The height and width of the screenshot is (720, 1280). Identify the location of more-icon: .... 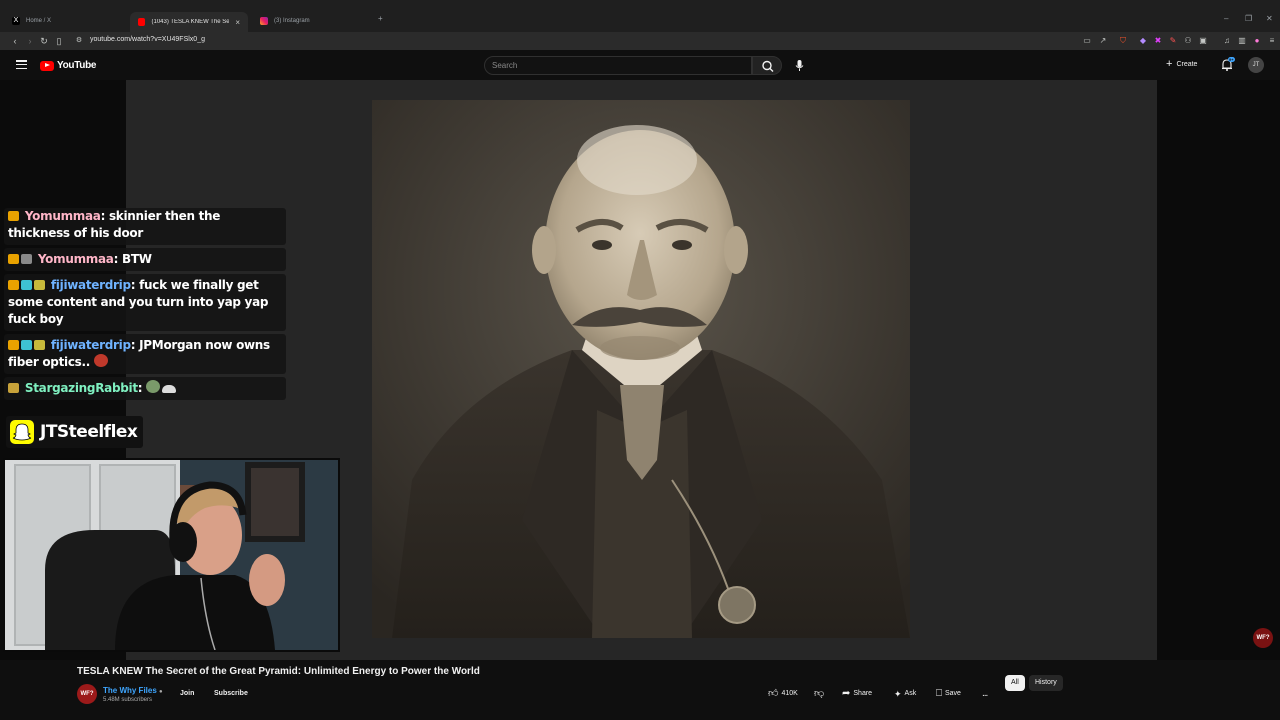
(985, 693).